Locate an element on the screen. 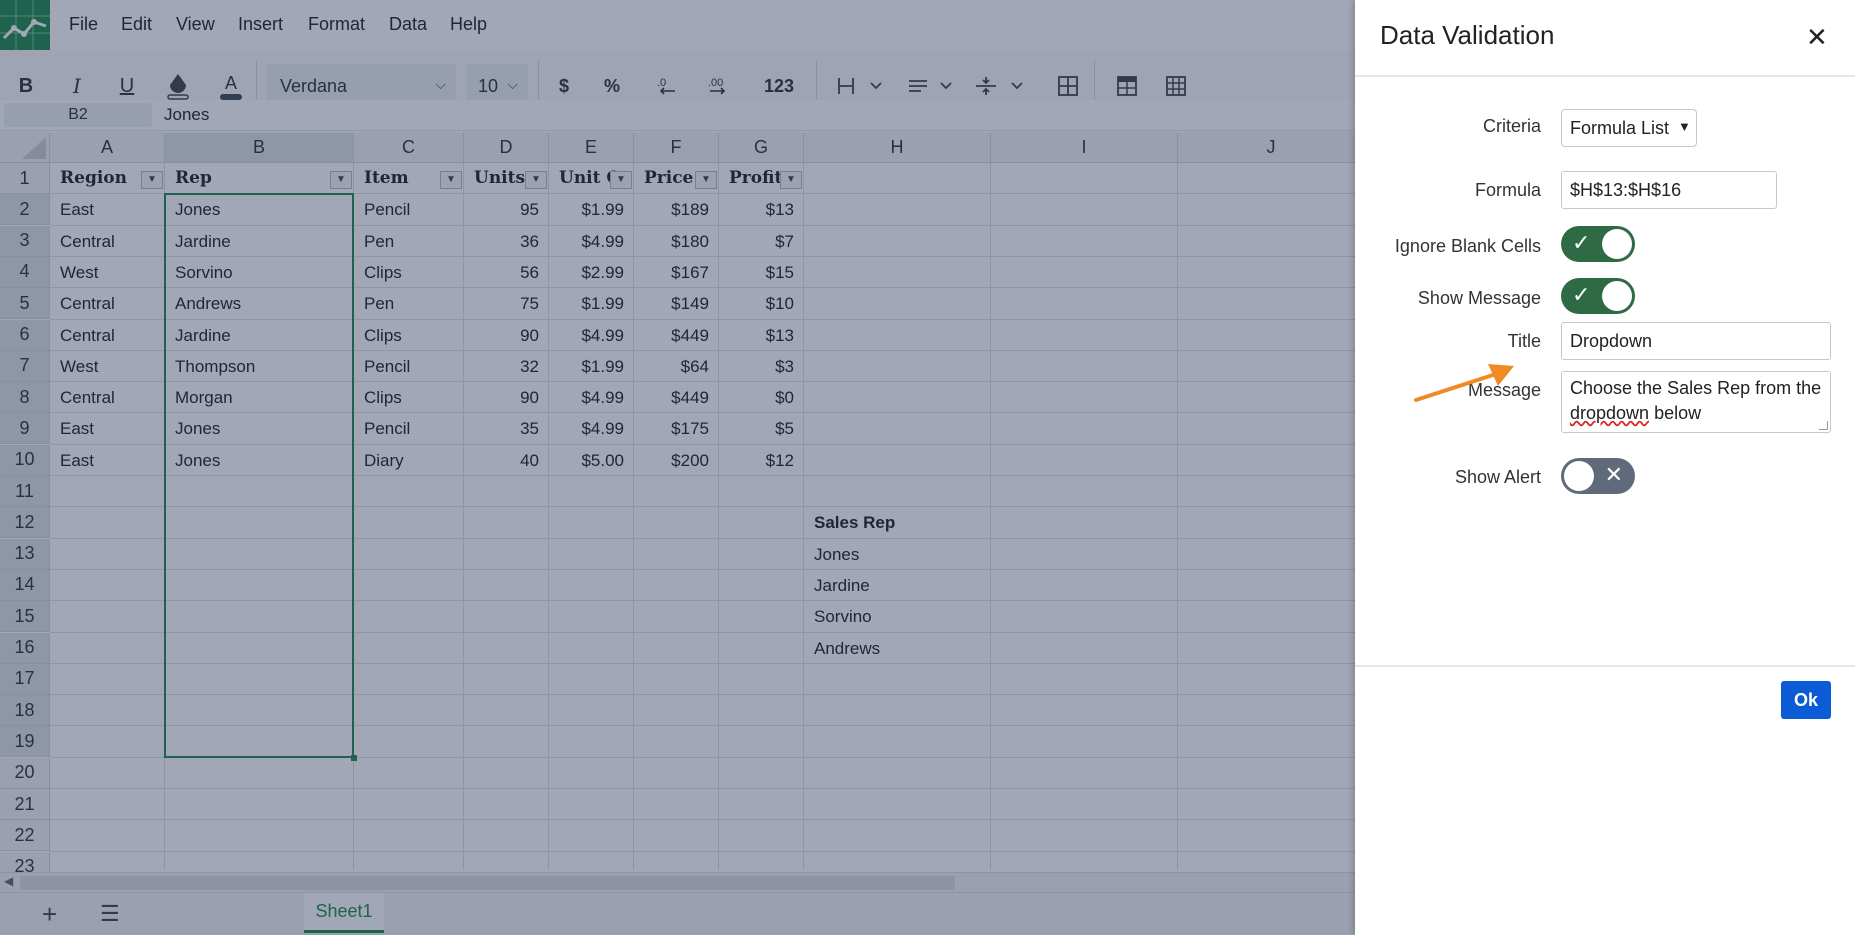  message-text-end: below is located at coordinates (1675, 413).